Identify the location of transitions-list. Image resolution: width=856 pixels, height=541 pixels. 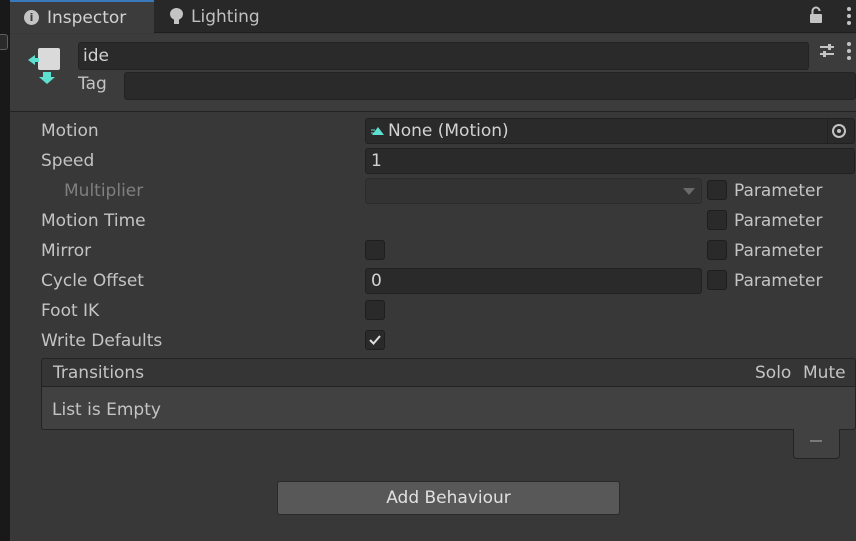
(448, 408).